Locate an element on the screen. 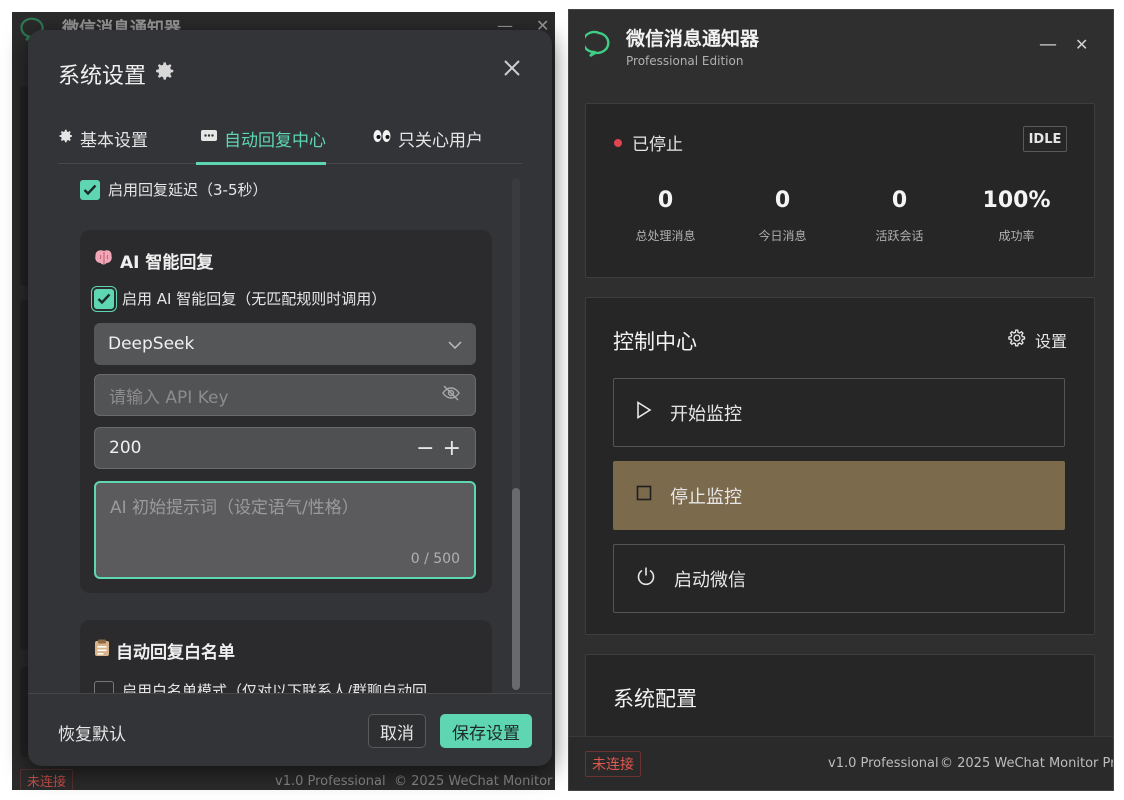 This screenshot has width=1124, height=800. tab-vip-users: 只关心用户 is located at coordinates (427, 138).